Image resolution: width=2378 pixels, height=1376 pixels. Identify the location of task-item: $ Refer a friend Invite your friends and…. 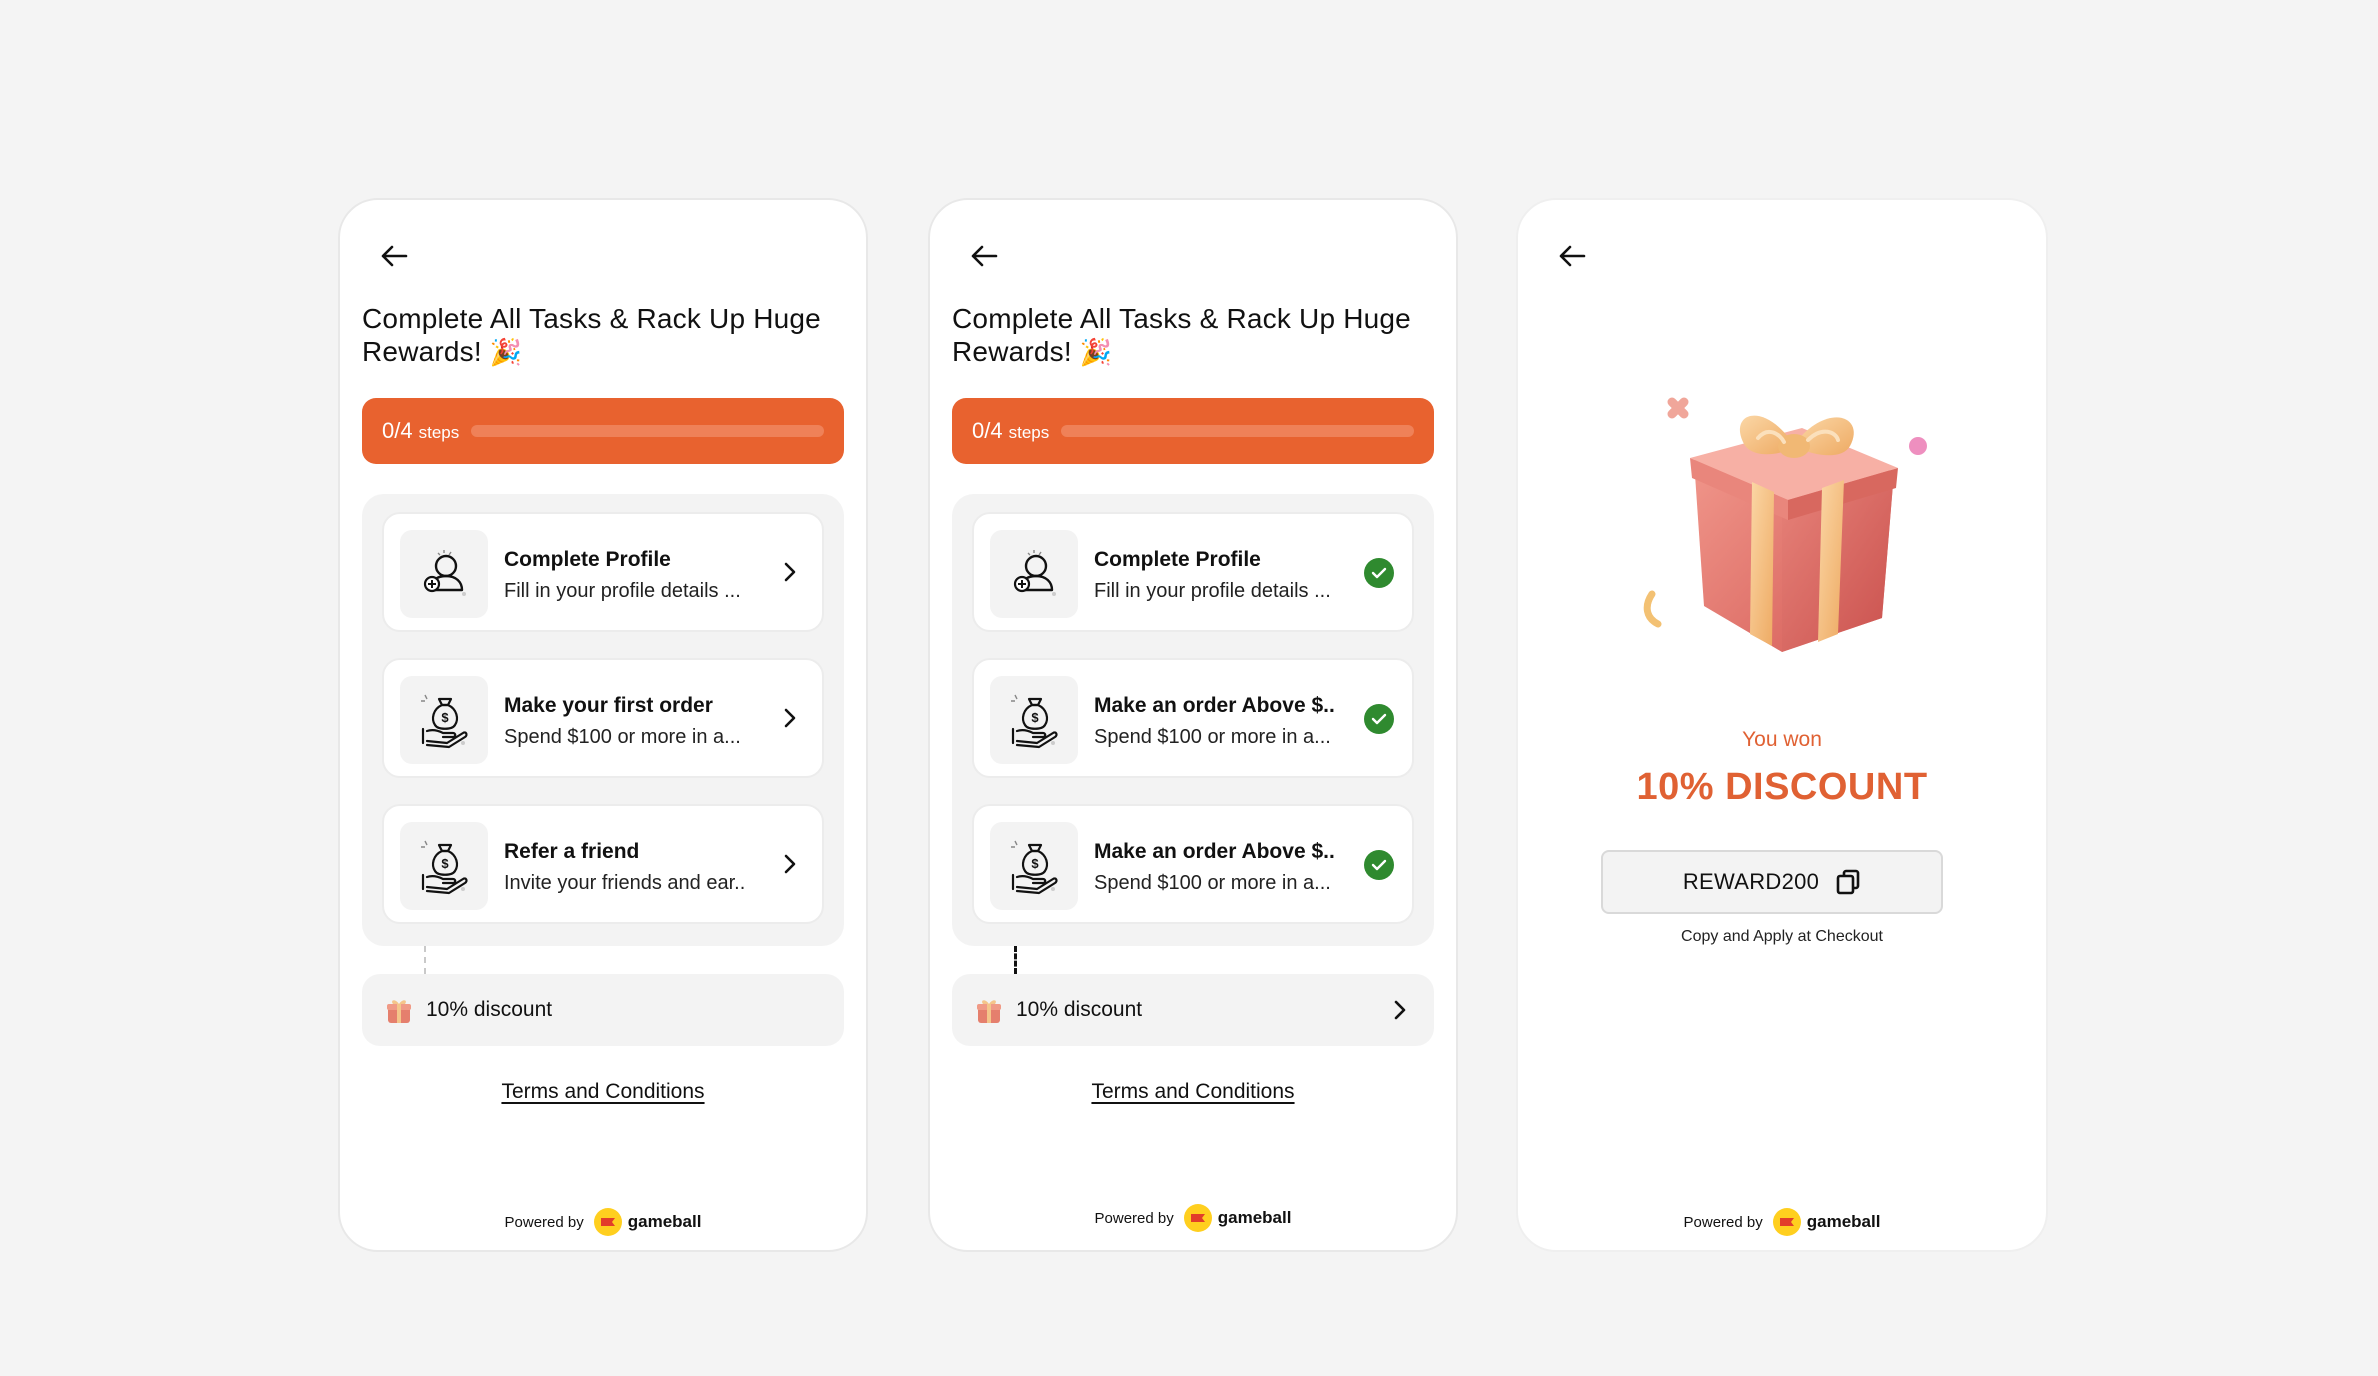
(603, 864).